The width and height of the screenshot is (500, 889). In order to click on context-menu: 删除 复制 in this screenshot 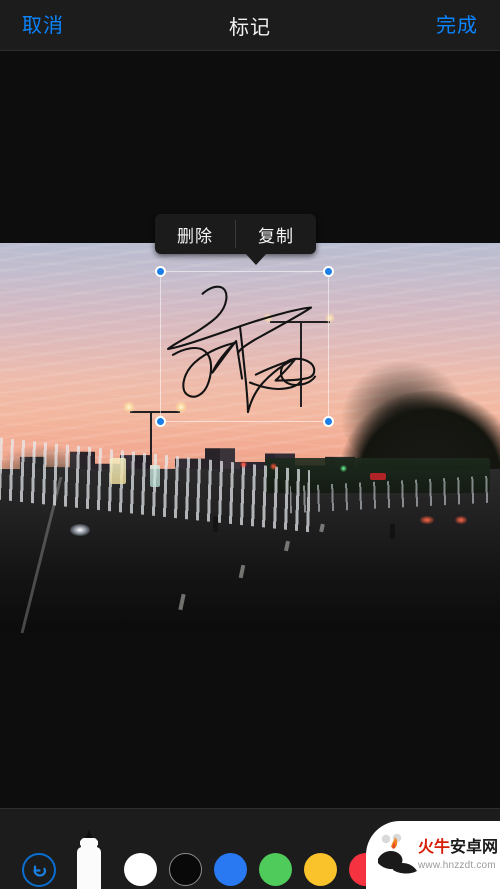, I will do `click(235, 239)`.